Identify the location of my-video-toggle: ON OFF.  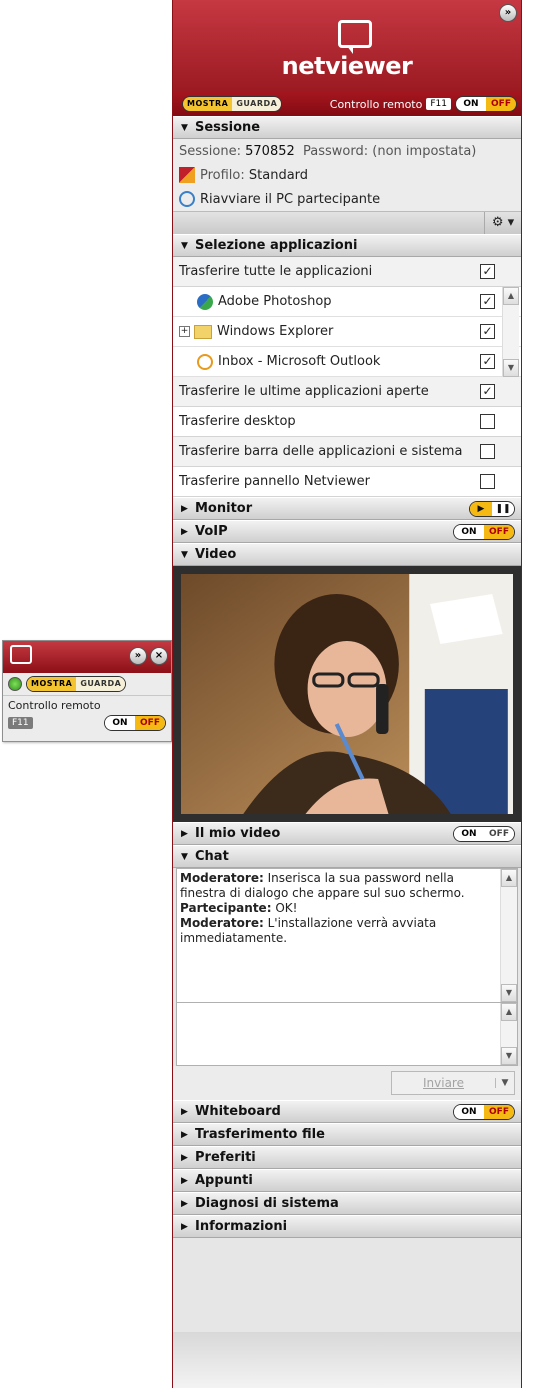
(484, 833).